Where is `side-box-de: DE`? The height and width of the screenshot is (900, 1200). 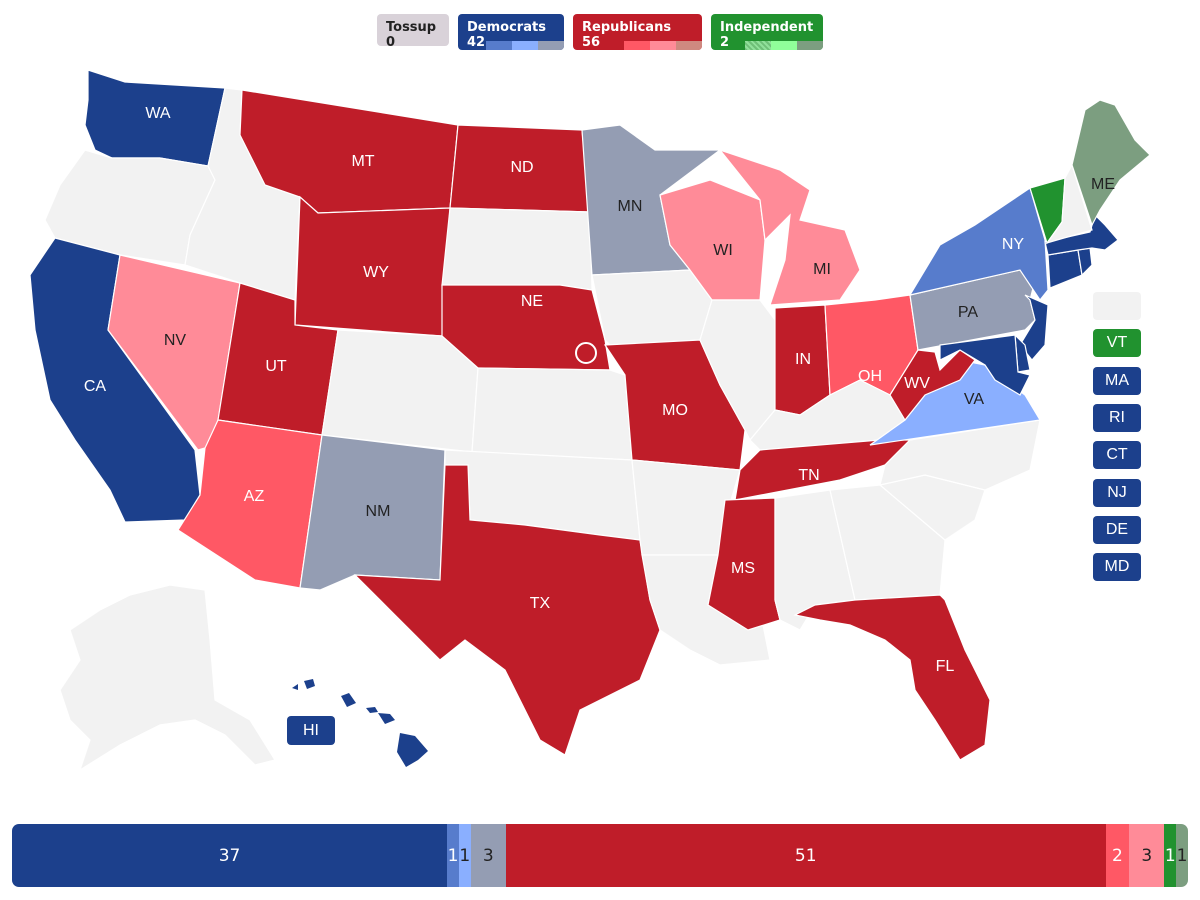 side-box-de: DE is located at coordinates (1117, 529).